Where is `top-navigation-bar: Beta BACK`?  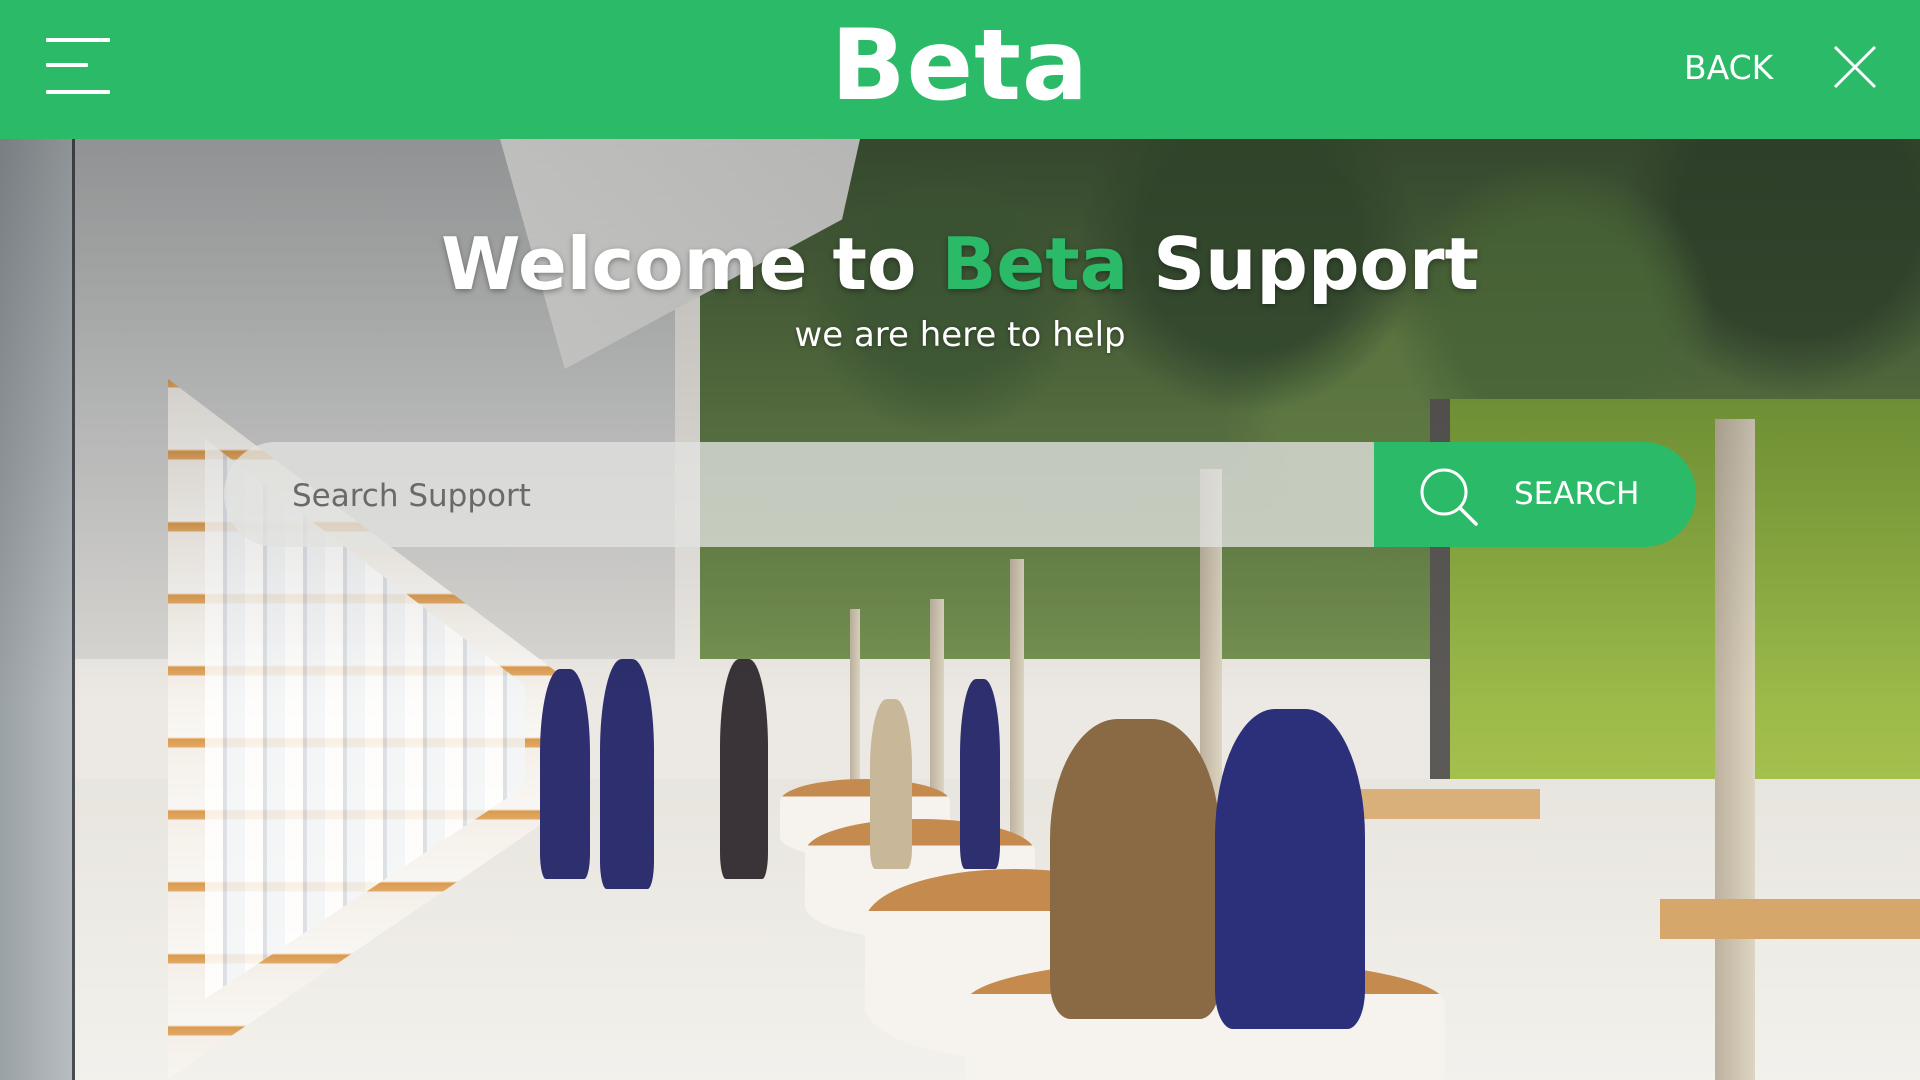 top-navigation-bar: Beta BACK is located at coordinates (960, 69).